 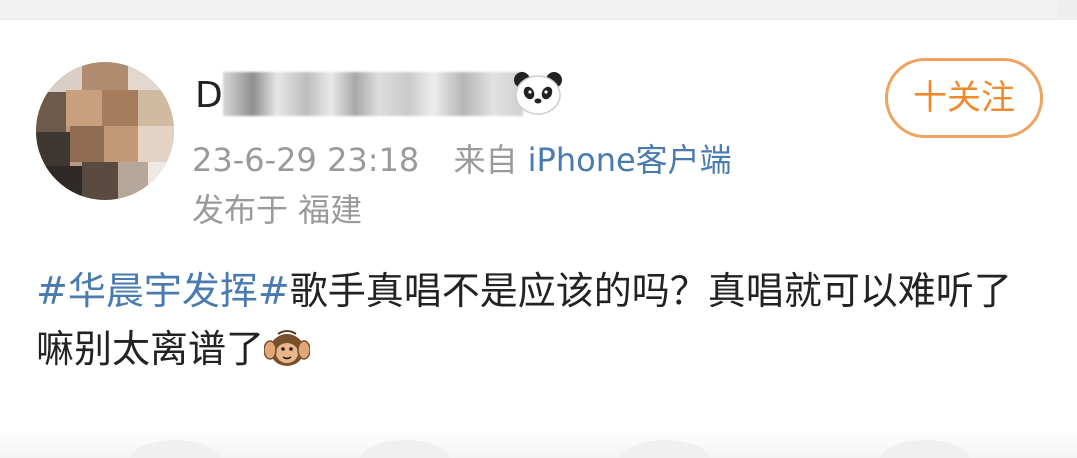 What do you see at coordinates (538, 93) in the screenshot?
I see `panda-emoji-icon` at bounding box center [538, 93].